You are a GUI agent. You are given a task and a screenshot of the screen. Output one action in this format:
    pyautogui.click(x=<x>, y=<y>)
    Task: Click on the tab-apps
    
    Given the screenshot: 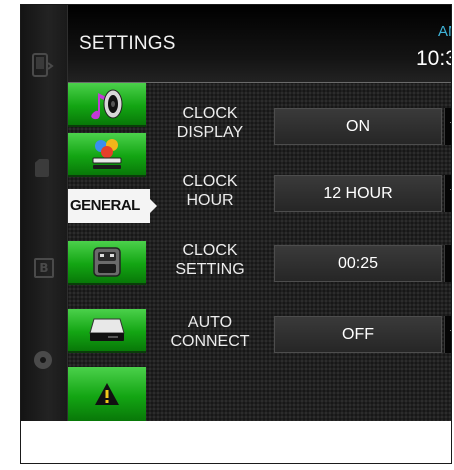 What is the action you would take?
    pyautogui.click(x=107, y=155)
    